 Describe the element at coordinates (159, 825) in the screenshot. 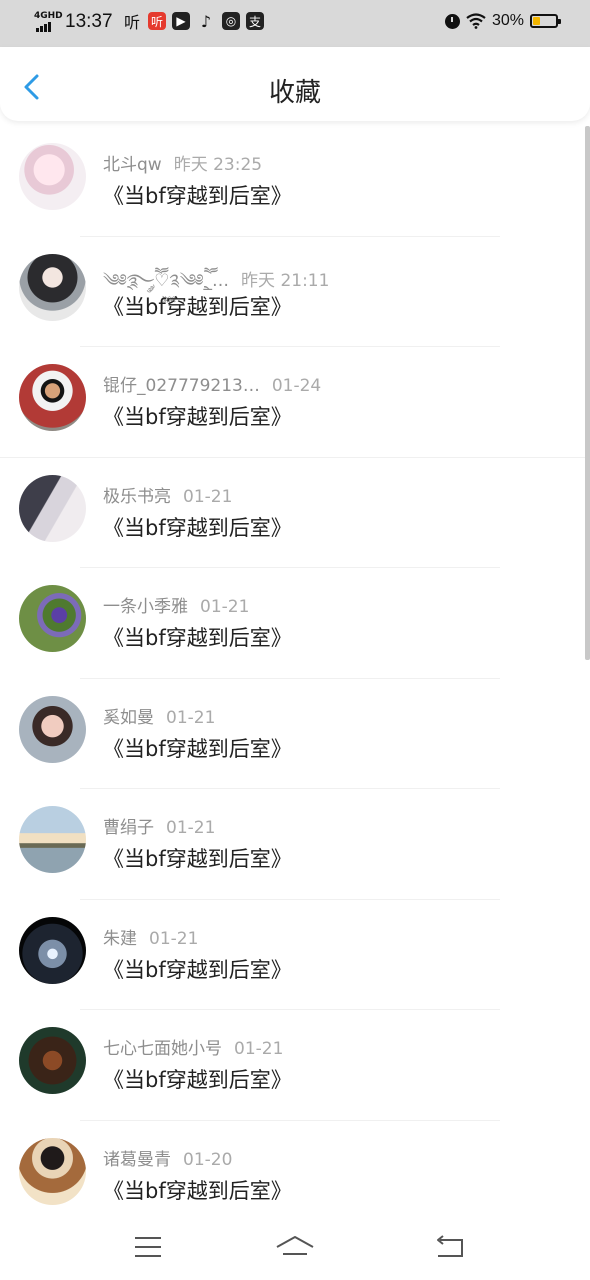

I see `item-meta: 曹绢子 01-21` at that location.